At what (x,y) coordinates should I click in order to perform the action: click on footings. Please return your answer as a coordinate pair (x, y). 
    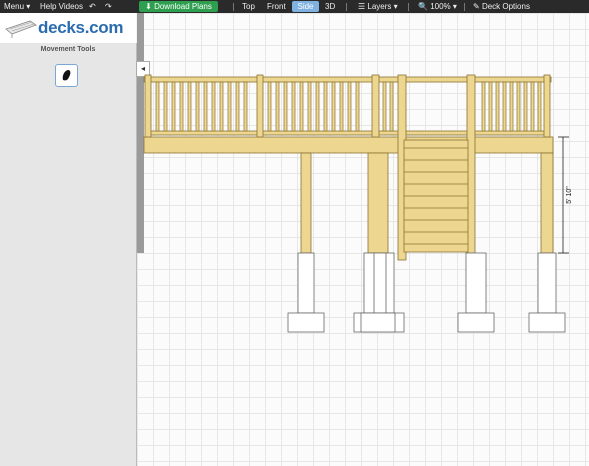
    Looking at the image, I should click on (426, 292).